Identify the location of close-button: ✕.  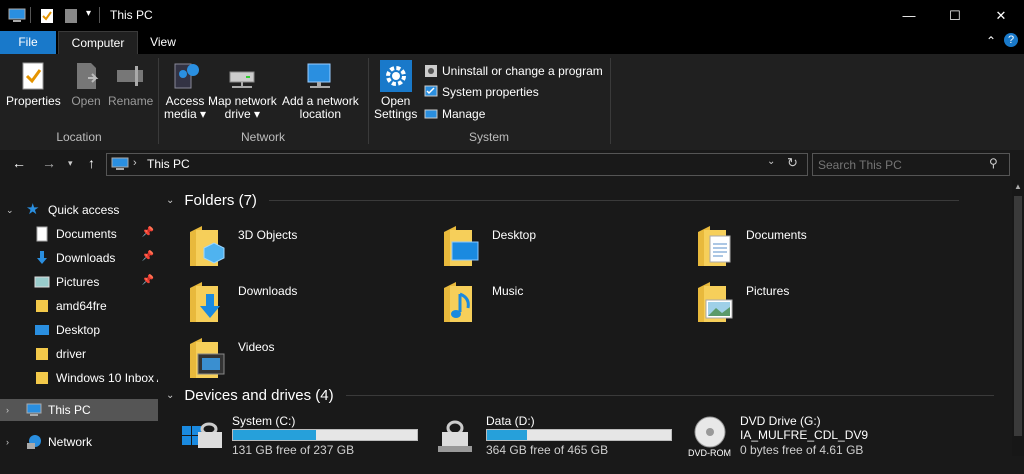
(1001, 15).